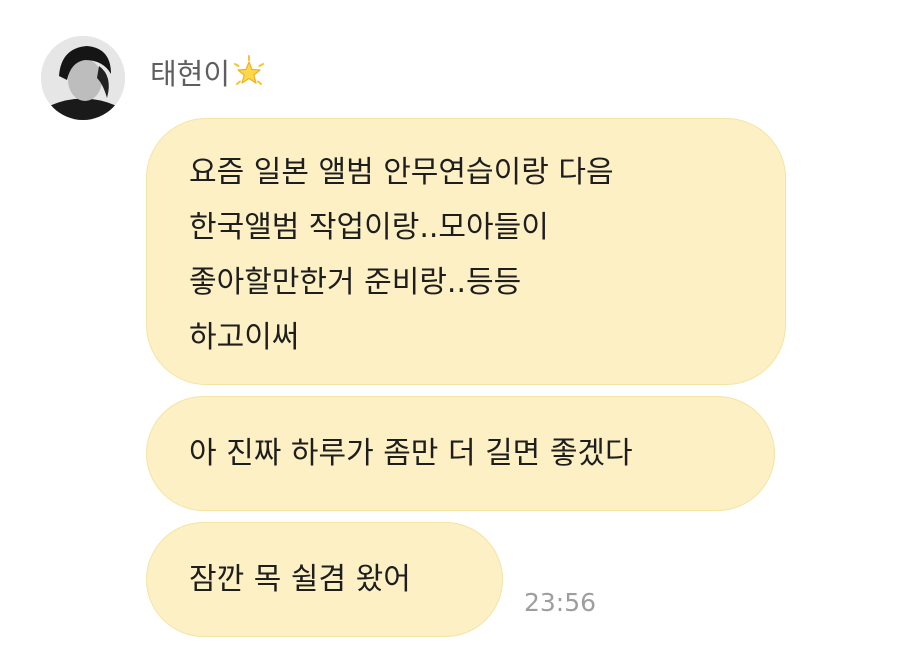  I want to click on message-bubble: 잠깐 목 쉴겸 왔어, so click(324, 579).